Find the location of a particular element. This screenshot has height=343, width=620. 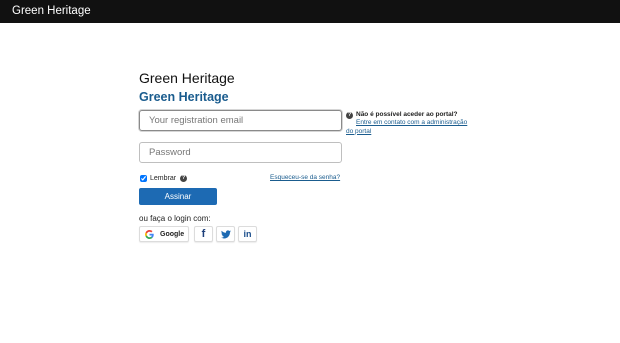

linkedin-login-button: in is located at coordinates (247, 234).